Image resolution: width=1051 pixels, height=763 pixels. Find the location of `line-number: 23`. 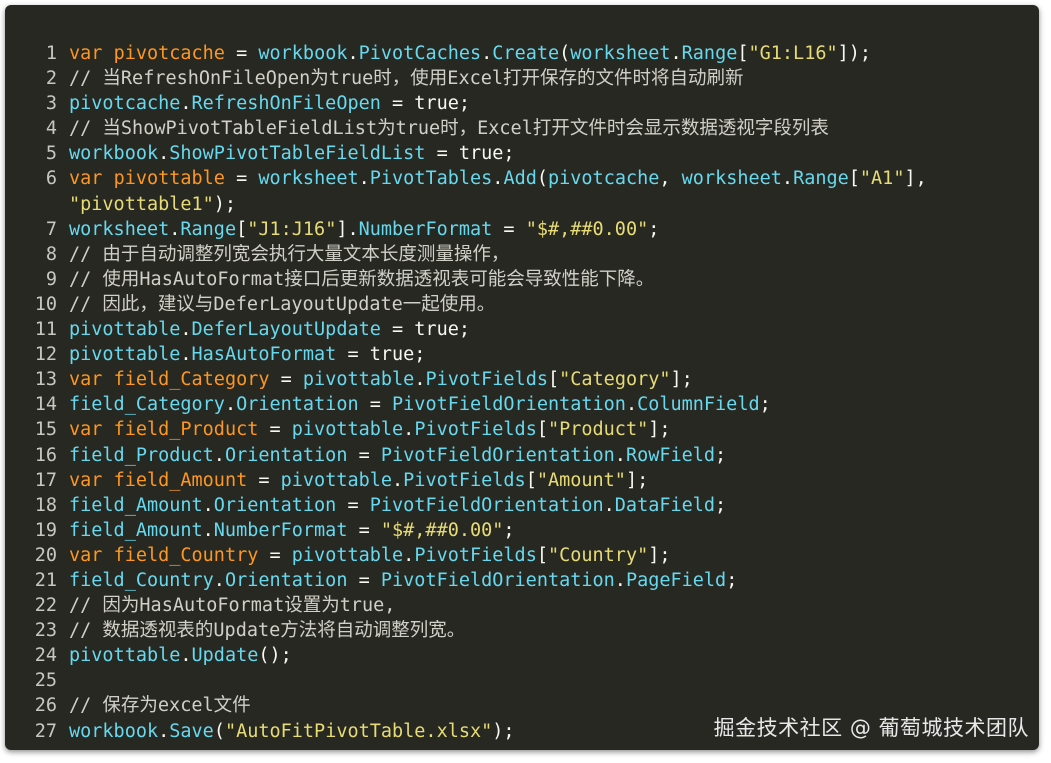

line-number: 23 is located at coordinates (45, 631).